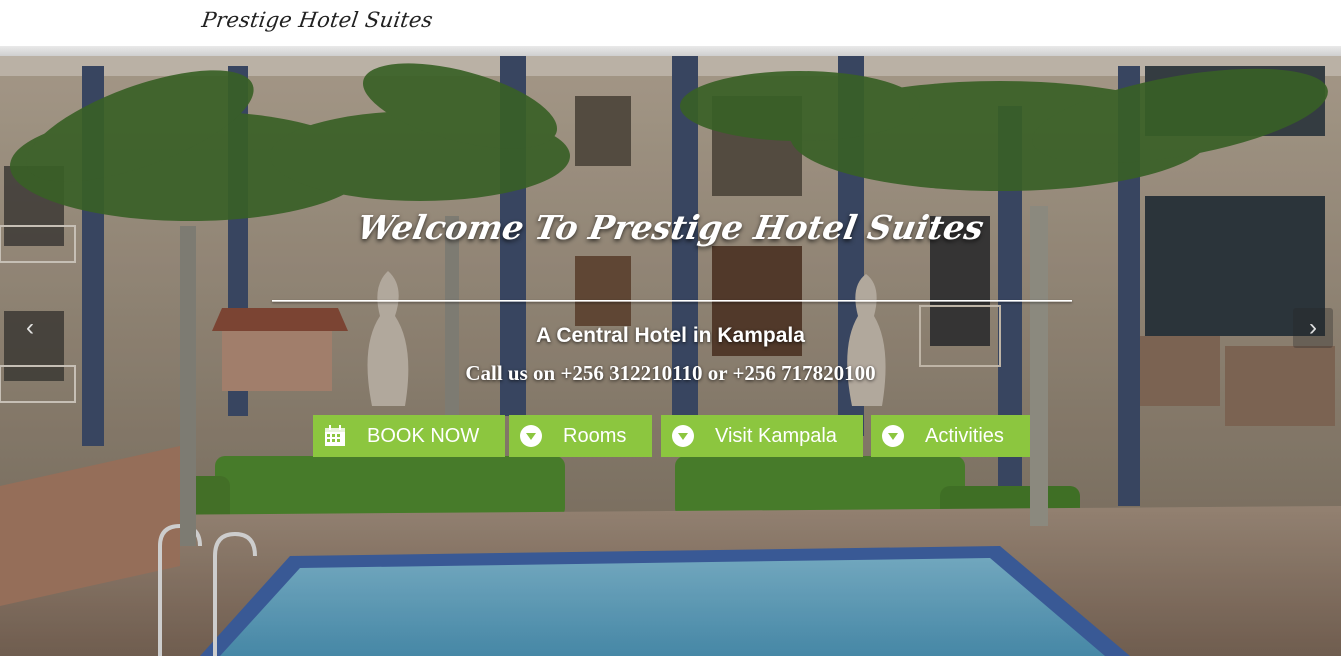 The width and height of the screenshot is (1341, 656). I want to click on chevron-right-icon: ›, so click(1313, 327).